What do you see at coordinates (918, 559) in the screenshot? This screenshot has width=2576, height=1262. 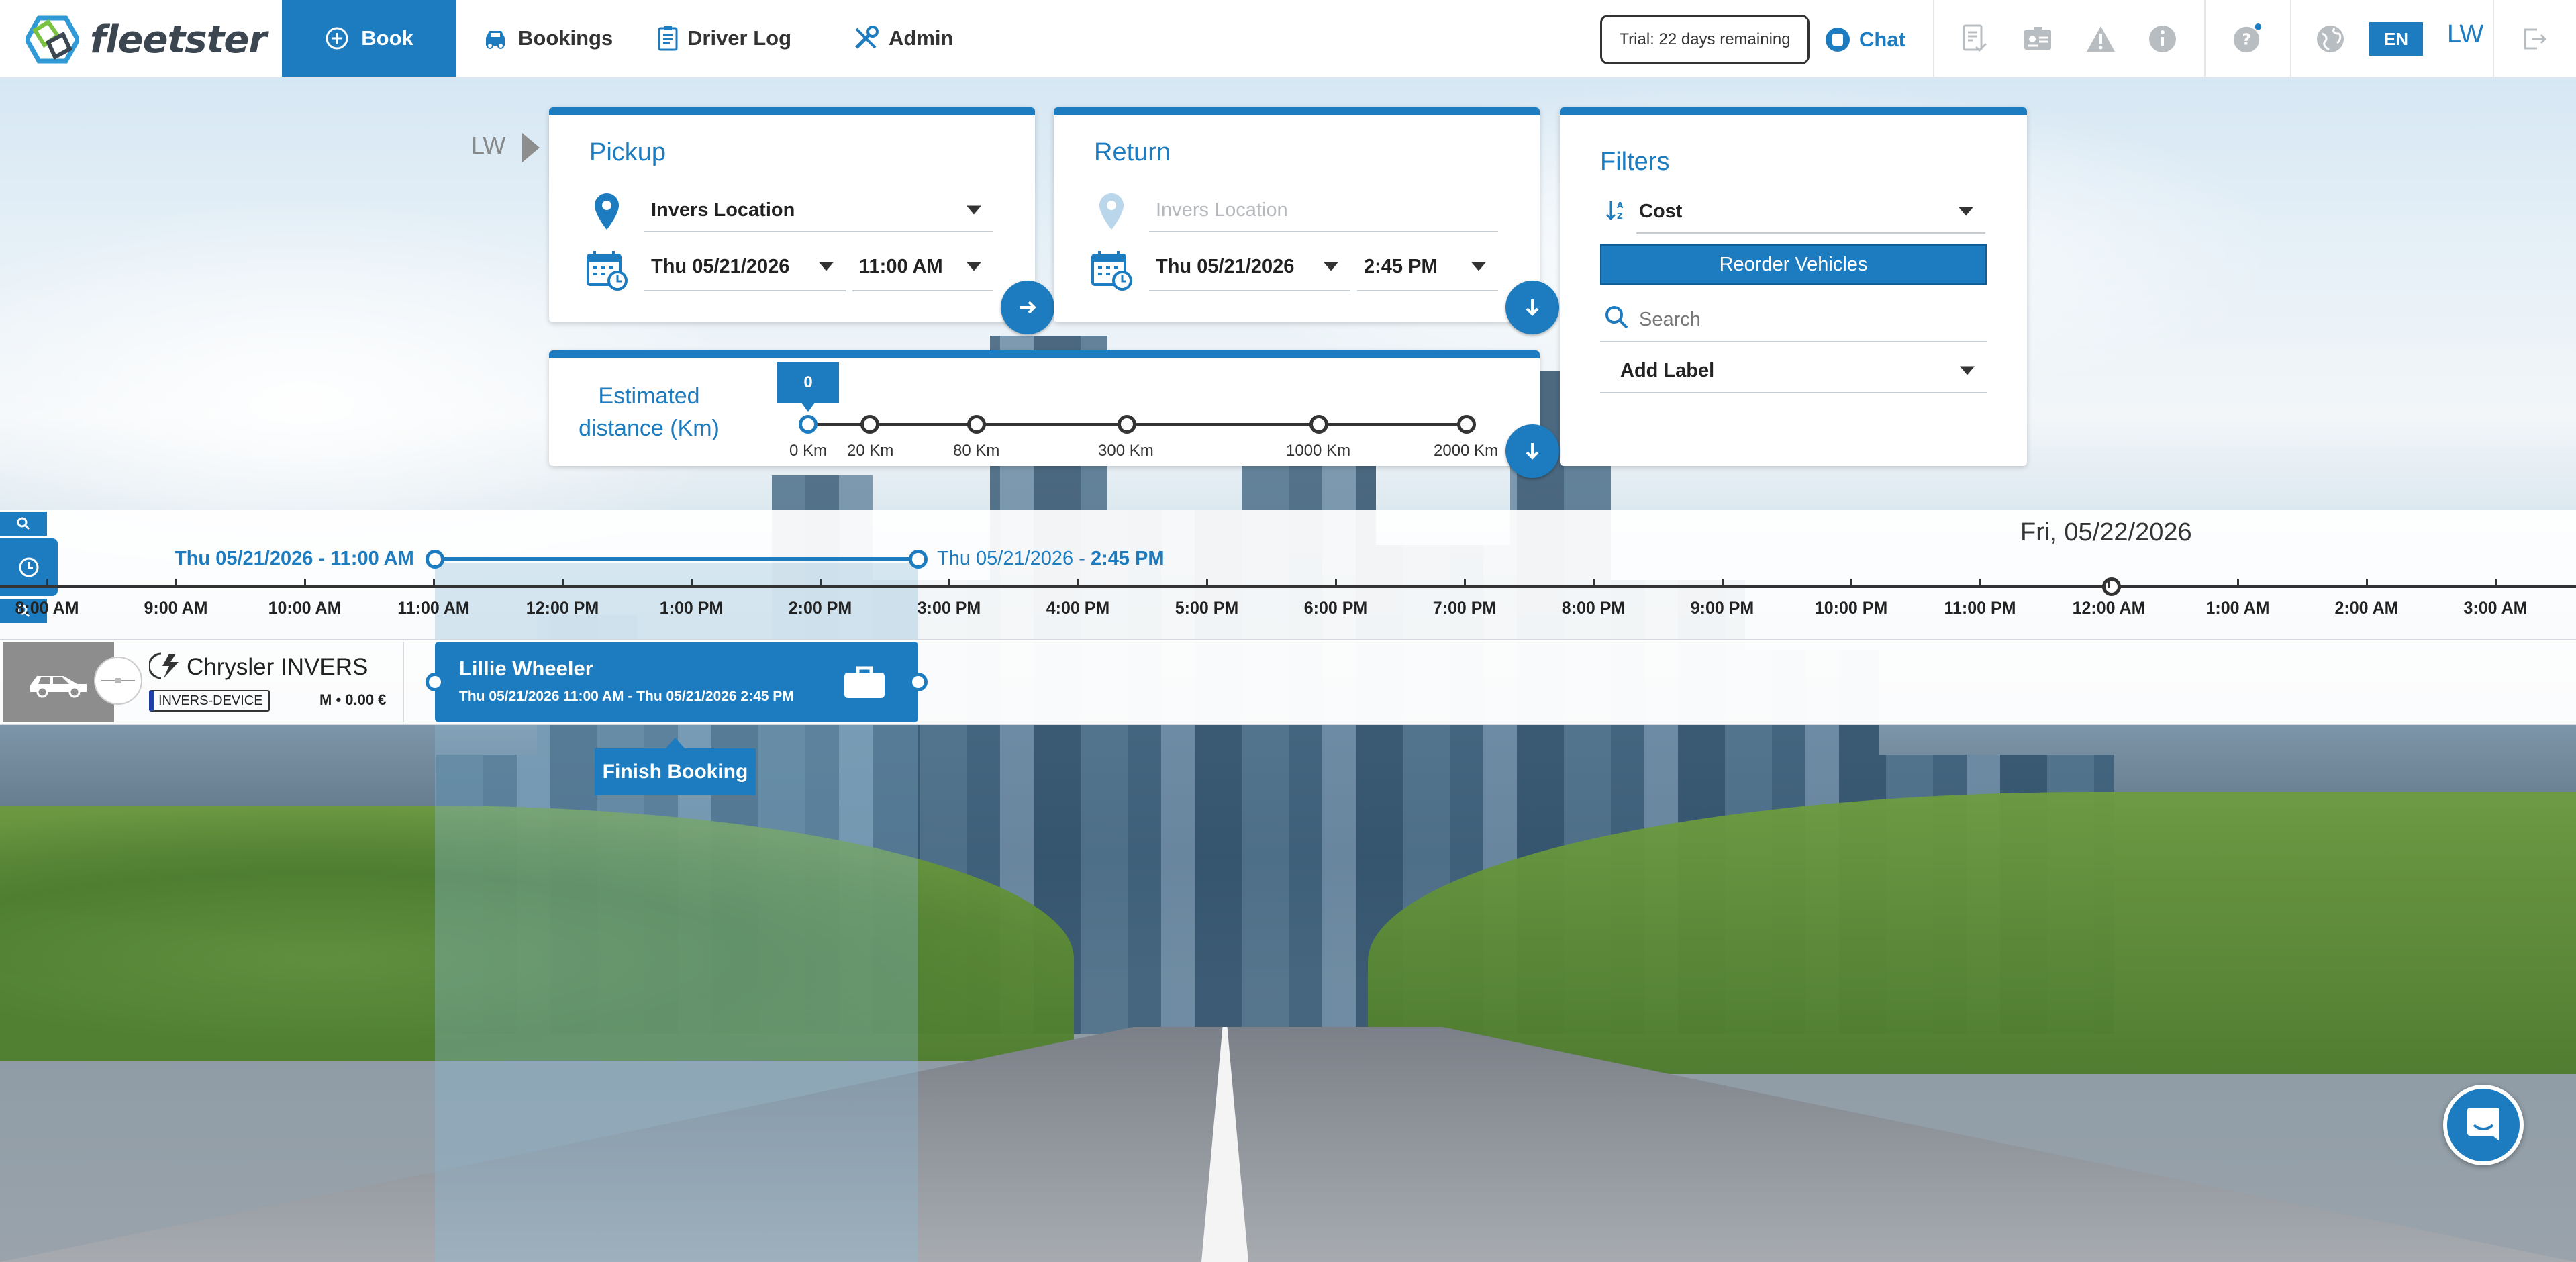 I see `range-end-handle` at bounding box center [918, 559].